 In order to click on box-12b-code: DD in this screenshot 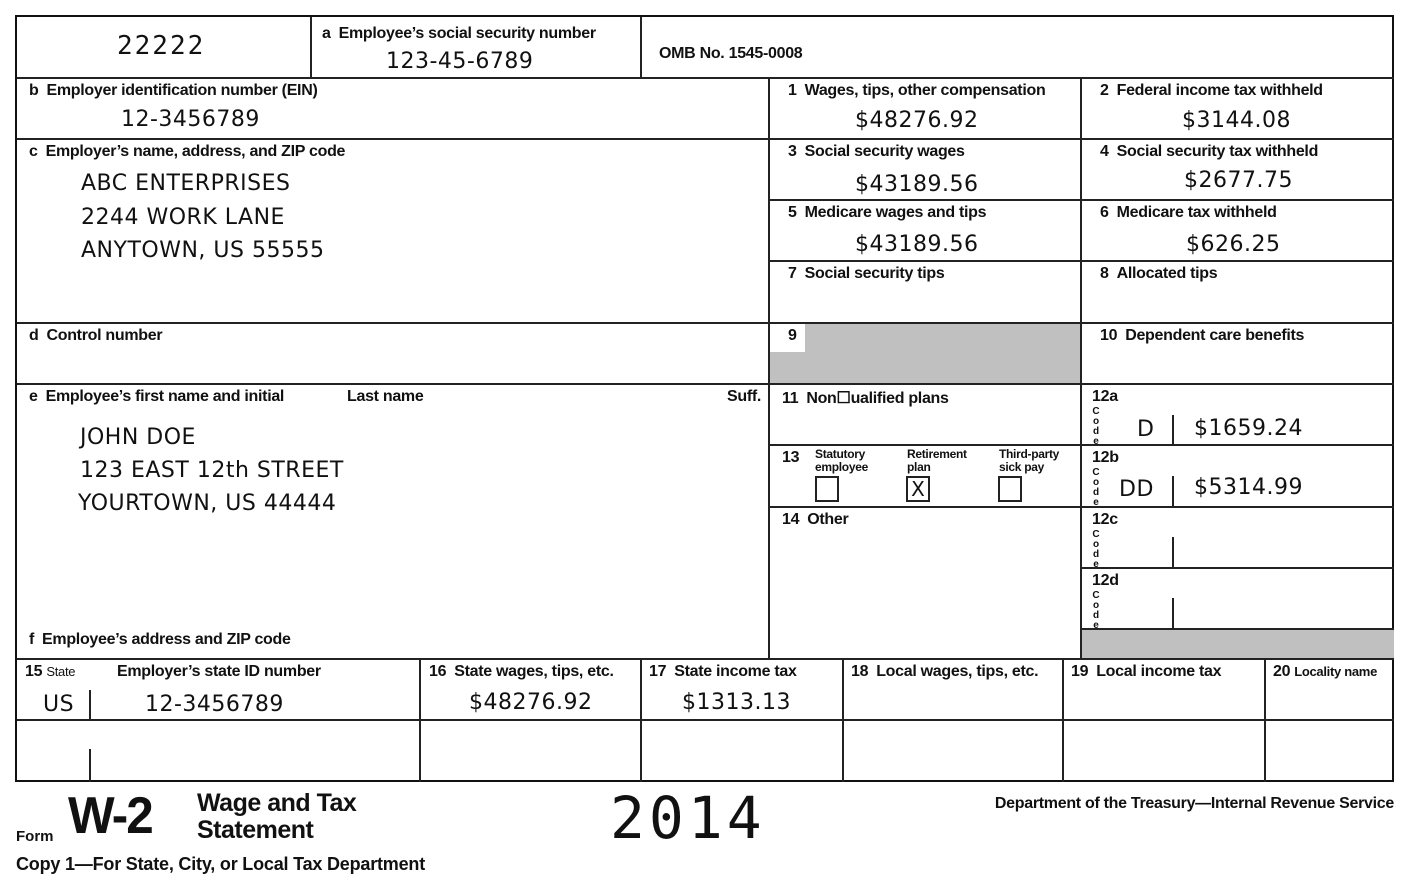, I will do `click(1136, 489)`.